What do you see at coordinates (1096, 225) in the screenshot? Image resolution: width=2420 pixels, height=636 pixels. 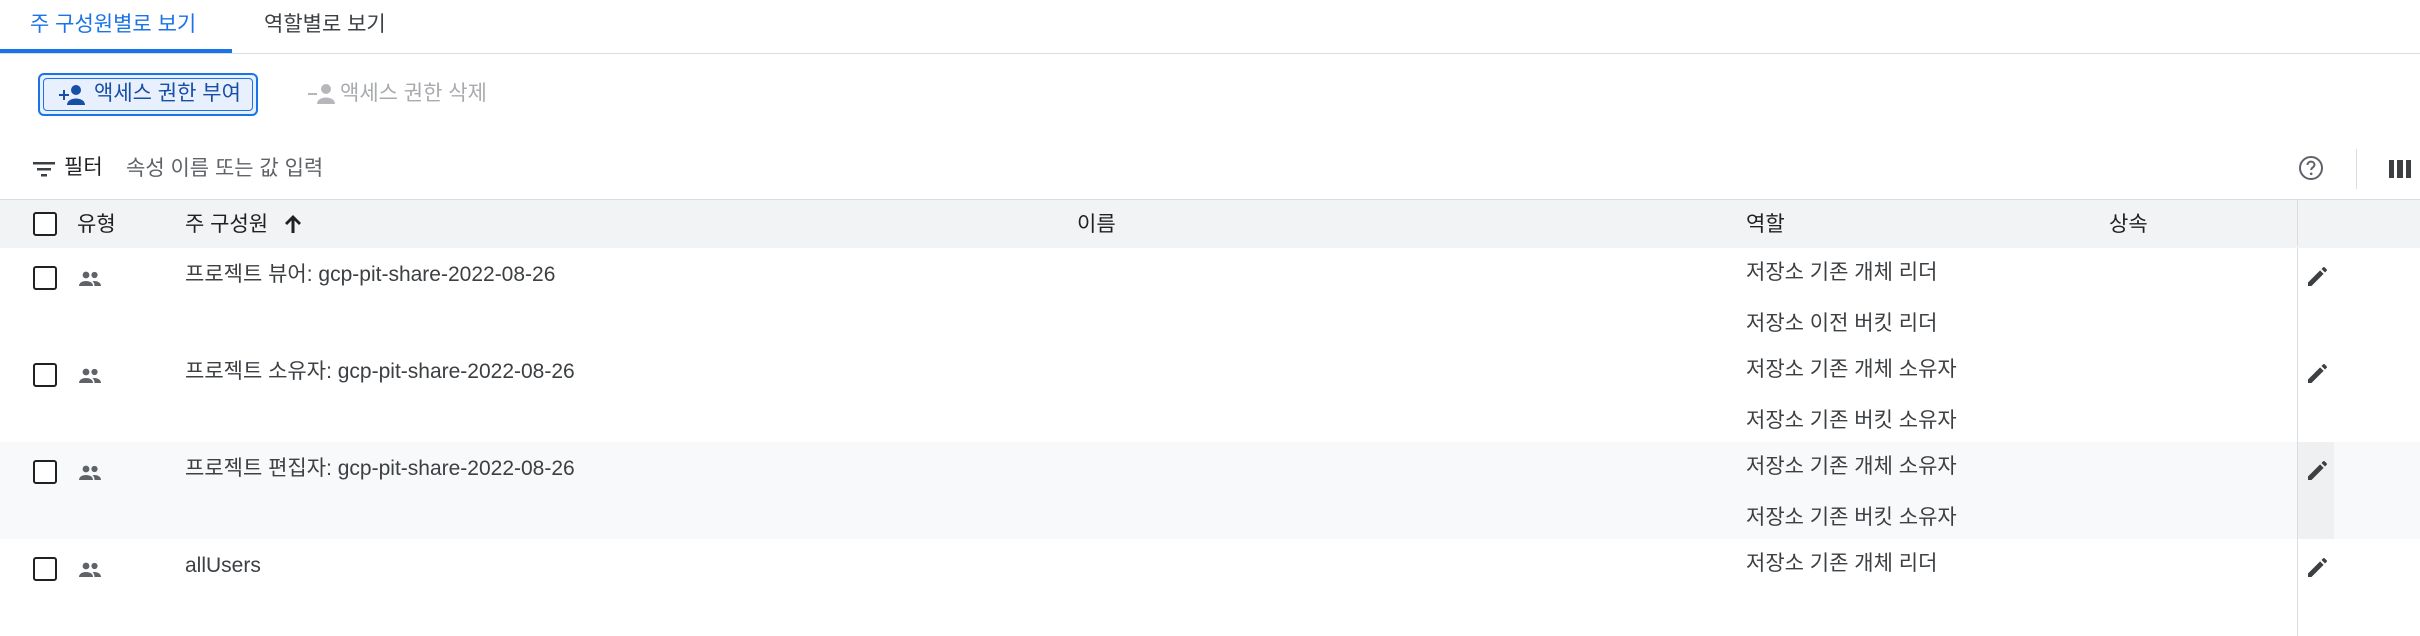 I see `column-header-name: 이름` at bounding box center [1096, 225].